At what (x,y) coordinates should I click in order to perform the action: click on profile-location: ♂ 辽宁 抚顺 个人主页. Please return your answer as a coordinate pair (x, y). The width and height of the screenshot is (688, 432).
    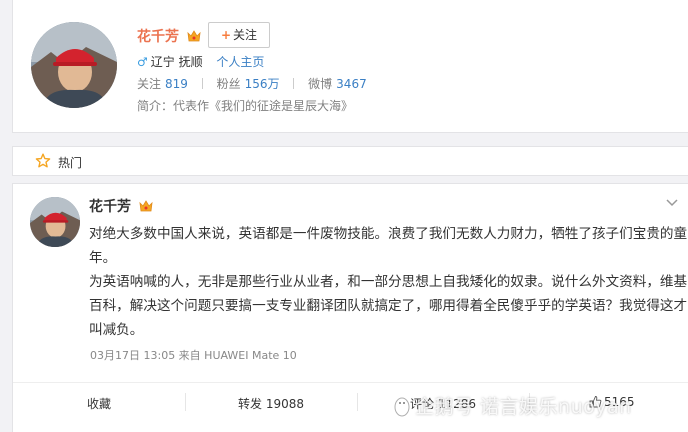
    Looking at the image, I should click on (200, 61).